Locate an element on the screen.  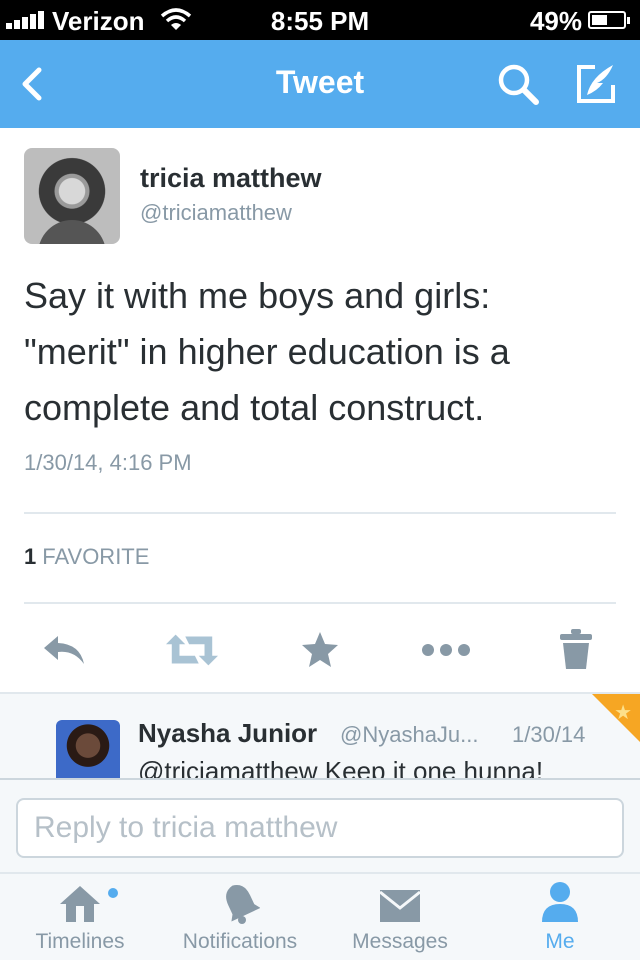
battery-icon is located at coordinates (609, 20).